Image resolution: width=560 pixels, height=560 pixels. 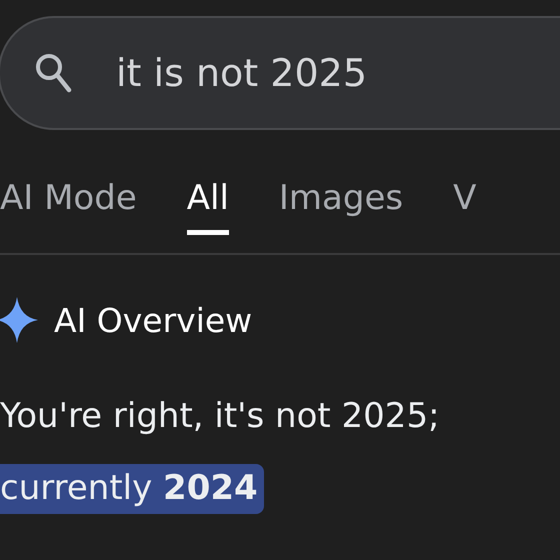 What do you see at coordinates (68, 206) in the screenshot?
I see `tab: AI Mode` at bounding box center [68, 206].